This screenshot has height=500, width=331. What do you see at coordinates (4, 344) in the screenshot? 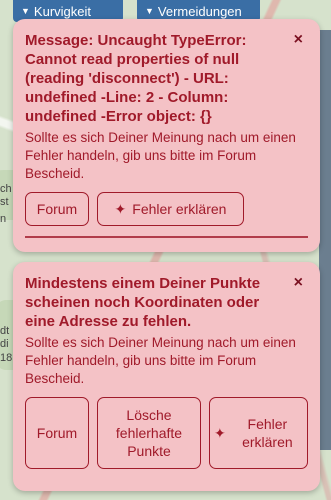
I see `map-label: di` at bounding box center [4, 344].